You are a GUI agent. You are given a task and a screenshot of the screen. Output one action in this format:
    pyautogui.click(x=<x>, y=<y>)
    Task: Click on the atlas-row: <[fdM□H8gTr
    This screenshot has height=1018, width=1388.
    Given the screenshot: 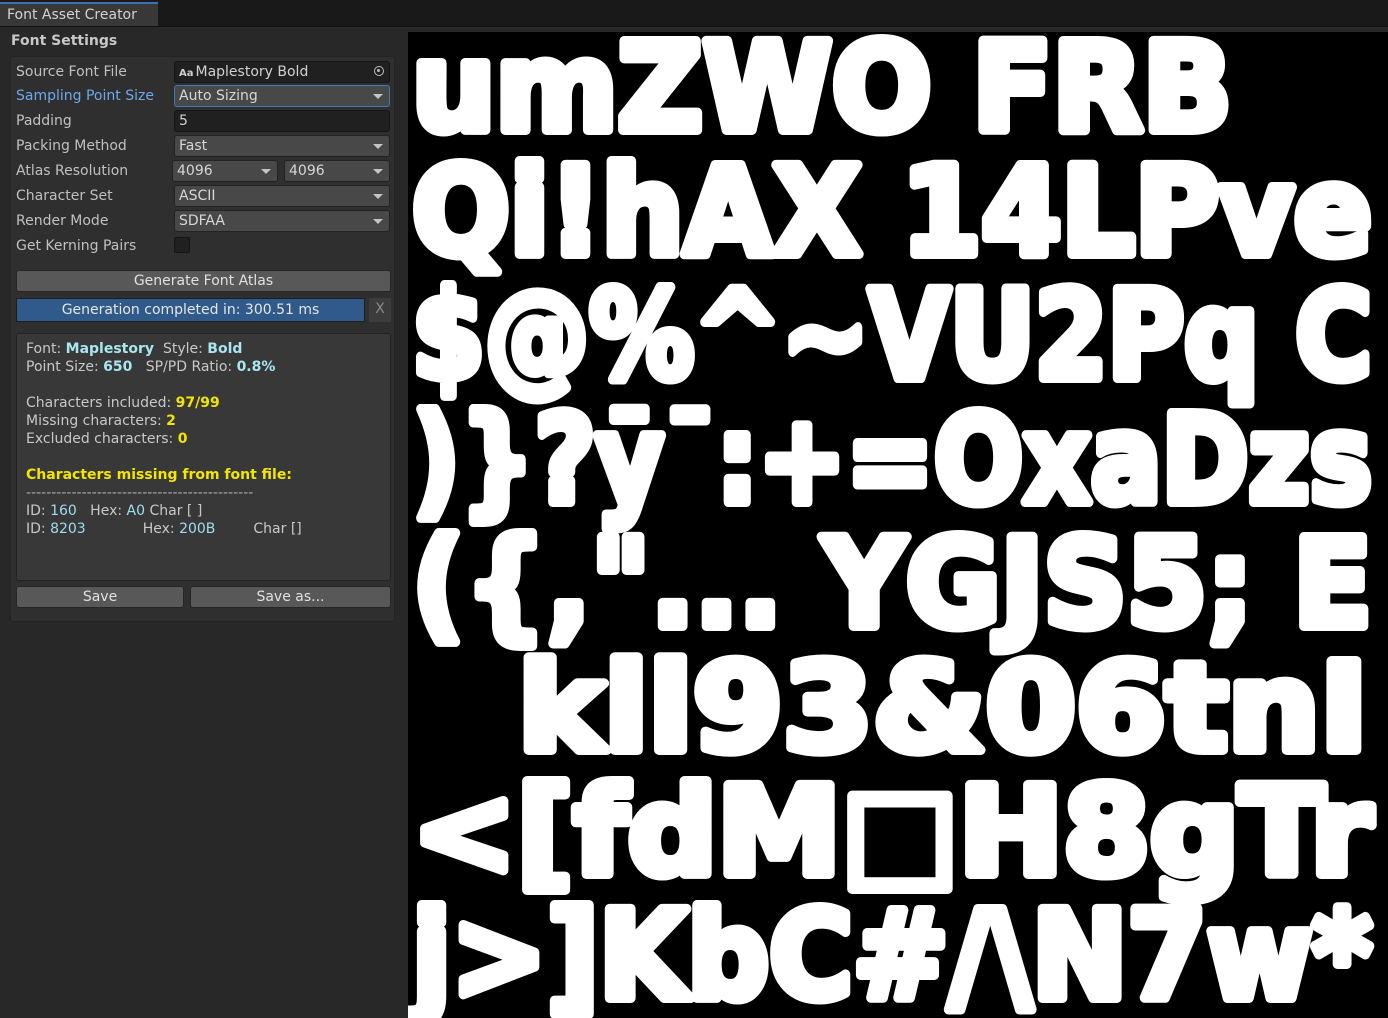 What is the action you would take?
    pyautogui.click(x=892, y=832)
    